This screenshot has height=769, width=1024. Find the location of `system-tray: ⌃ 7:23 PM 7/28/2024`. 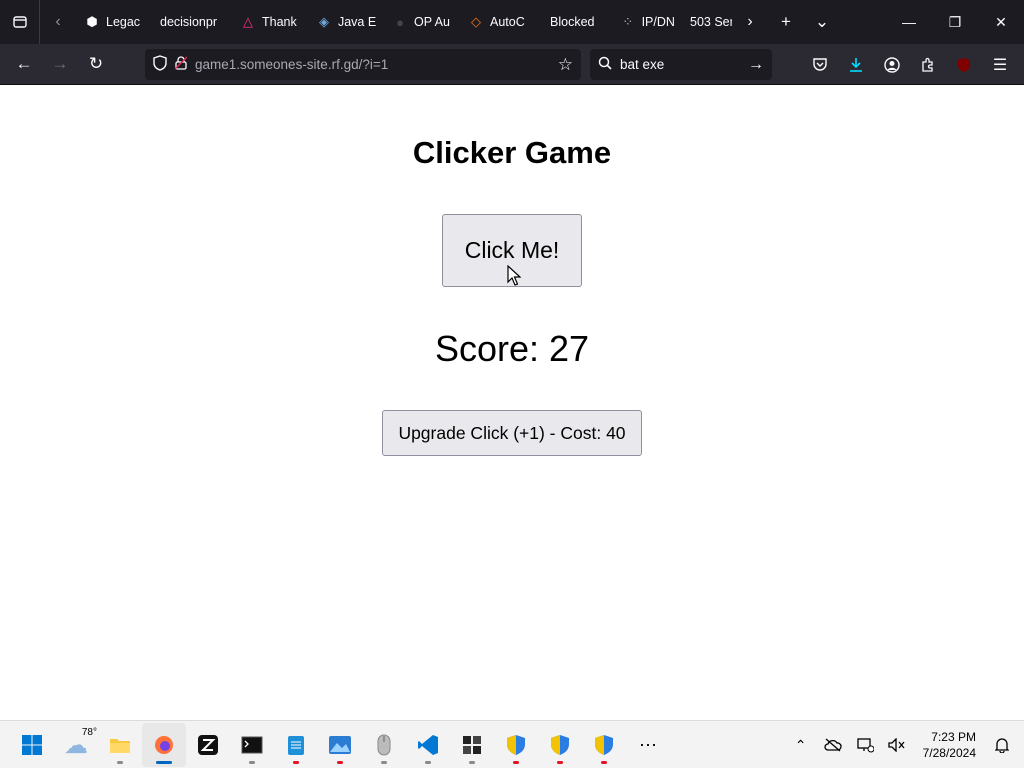

system-tray: ⌃ 7:23 PM 7/28/2024 is located at coordinates (901, 745).